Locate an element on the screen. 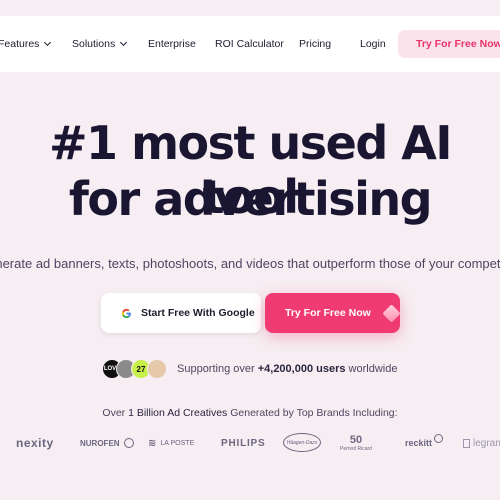 The width and height of the screenshot is (500, 500). avatar is located at coordinates (157, 369).